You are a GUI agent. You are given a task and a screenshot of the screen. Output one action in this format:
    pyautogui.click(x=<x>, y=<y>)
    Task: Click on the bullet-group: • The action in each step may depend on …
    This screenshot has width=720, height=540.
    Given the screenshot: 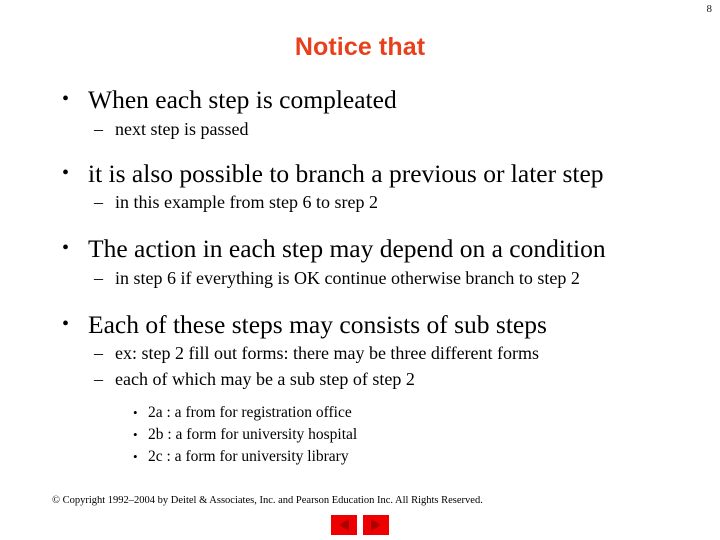 What is the action you would take?
    pyautogui.click(x=360, y=262)
    